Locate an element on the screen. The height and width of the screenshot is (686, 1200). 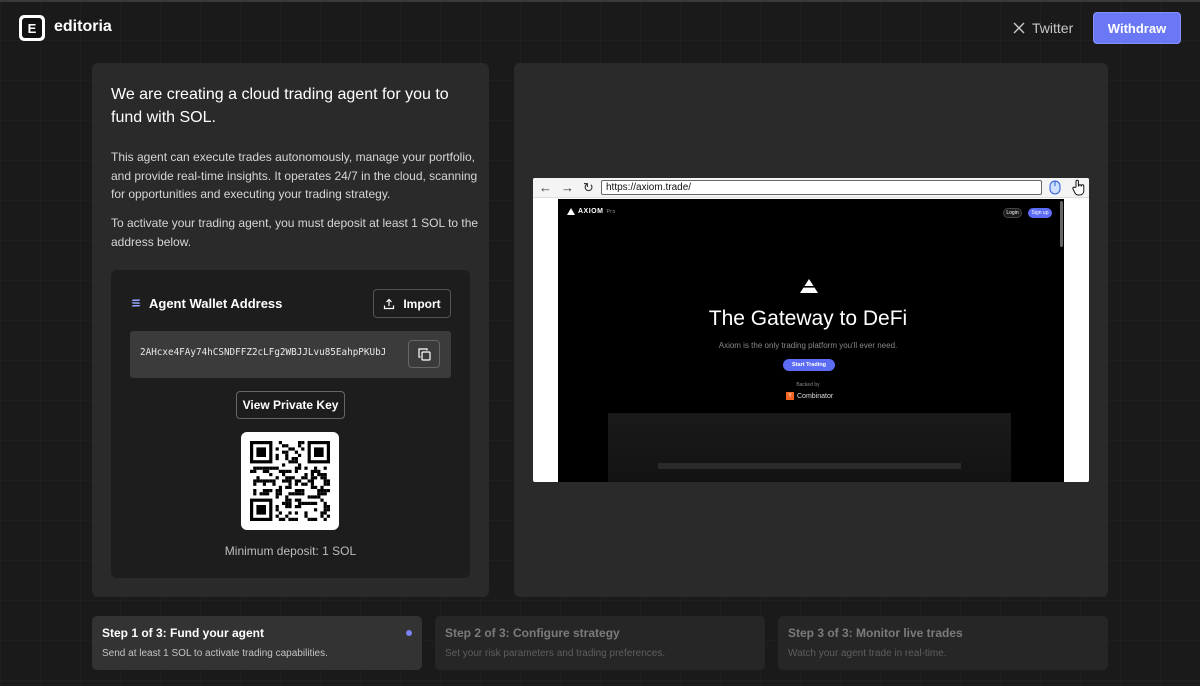
copy-address-button is located at coordinates (424, 354).